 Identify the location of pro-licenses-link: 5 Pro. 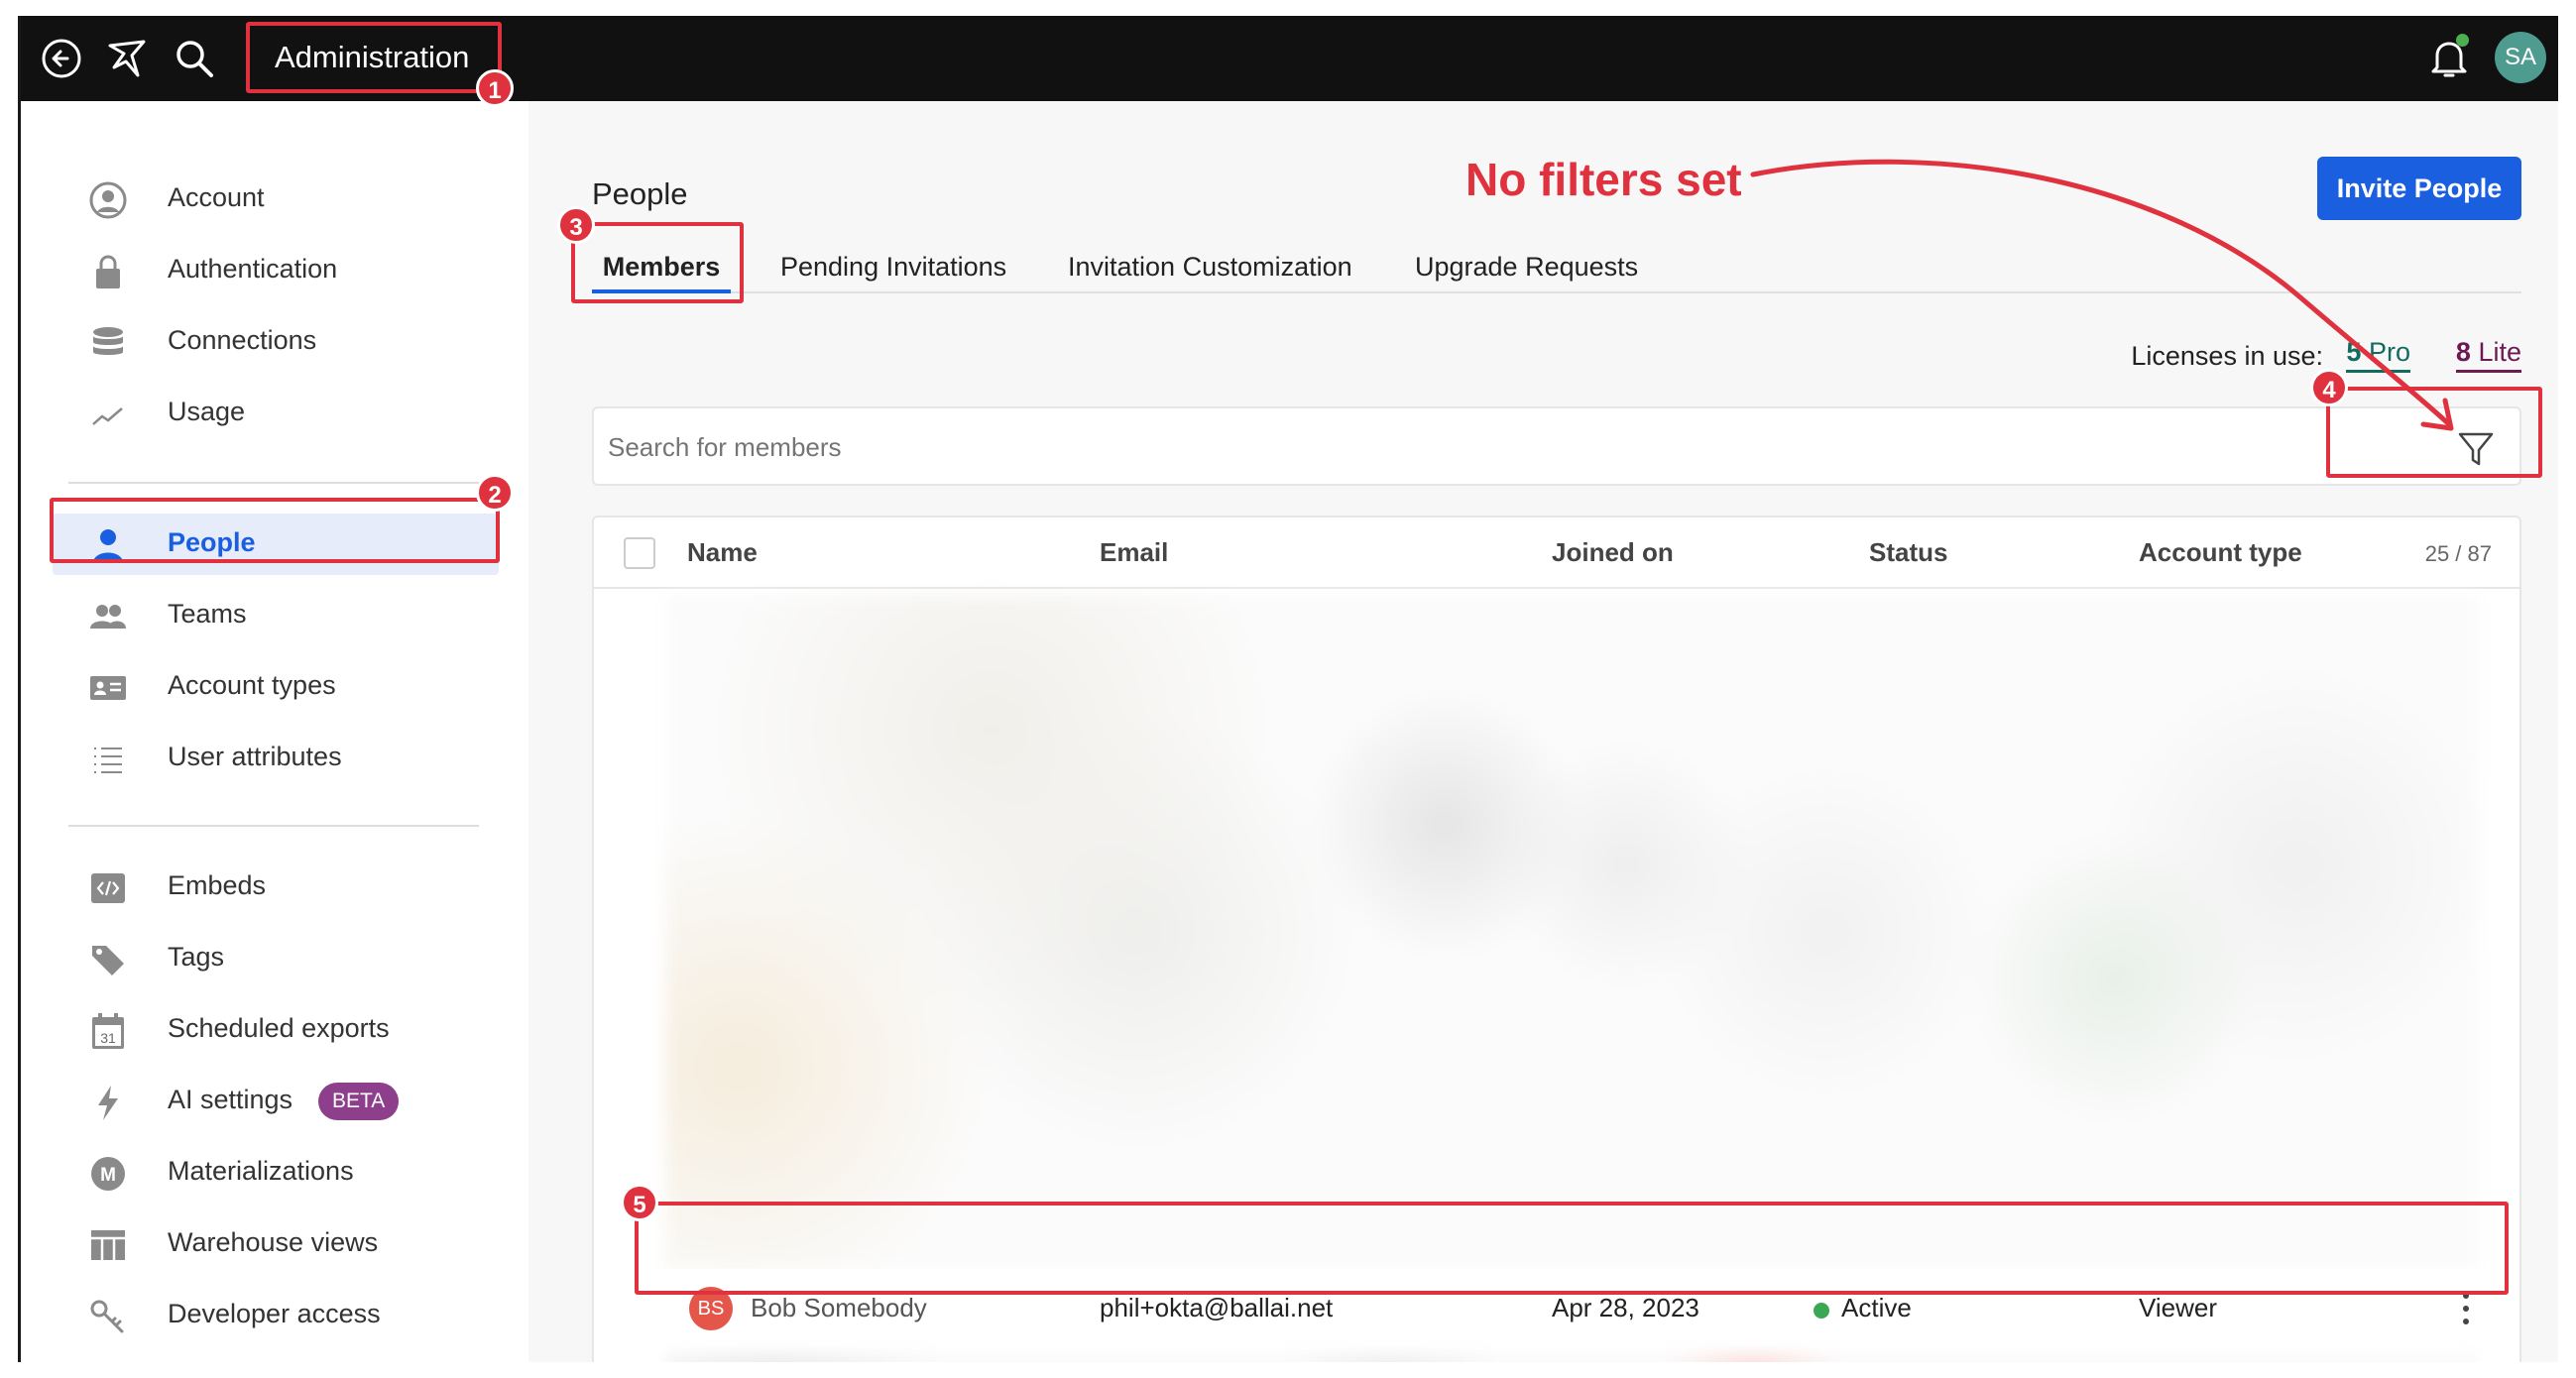
(2378, 355).